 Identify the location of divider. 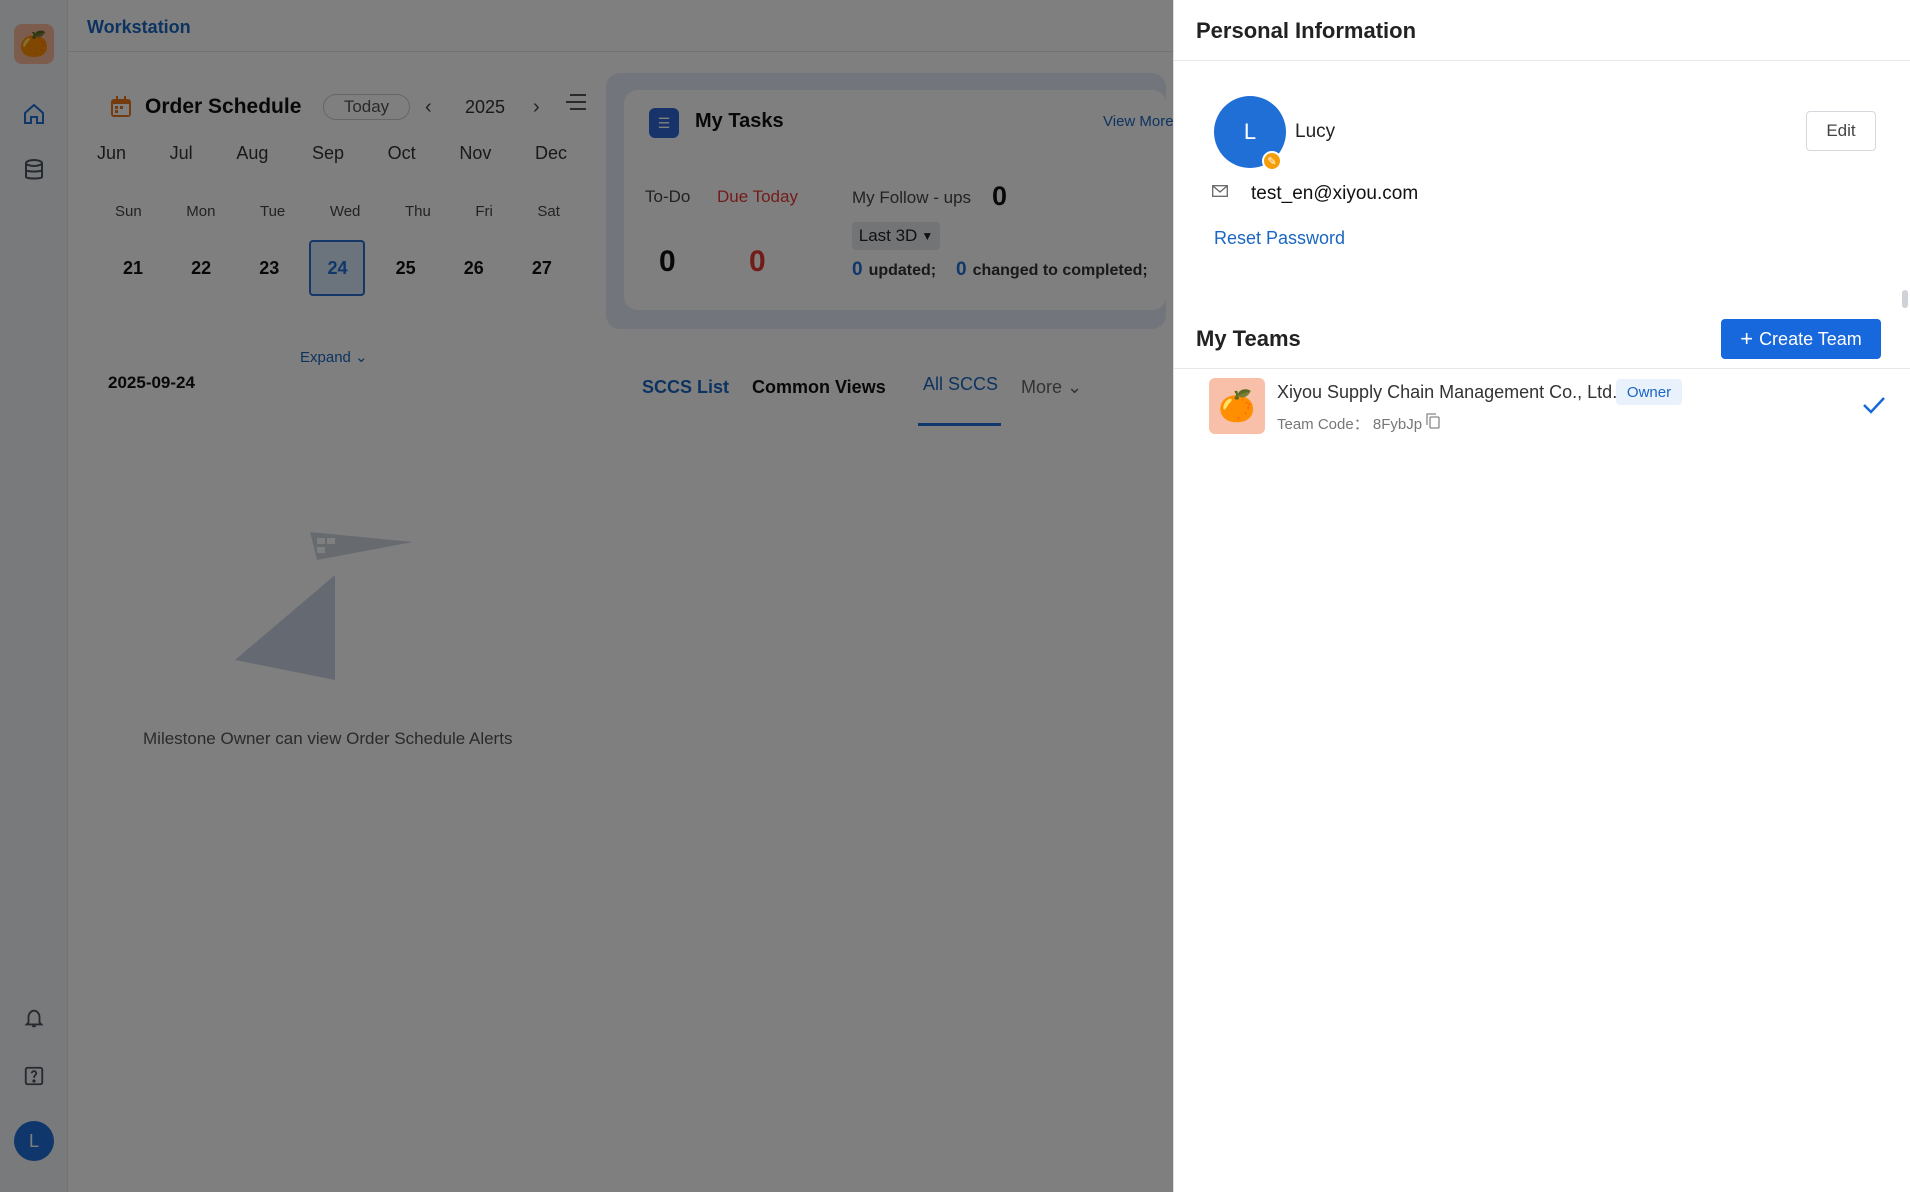
(1542, 368).